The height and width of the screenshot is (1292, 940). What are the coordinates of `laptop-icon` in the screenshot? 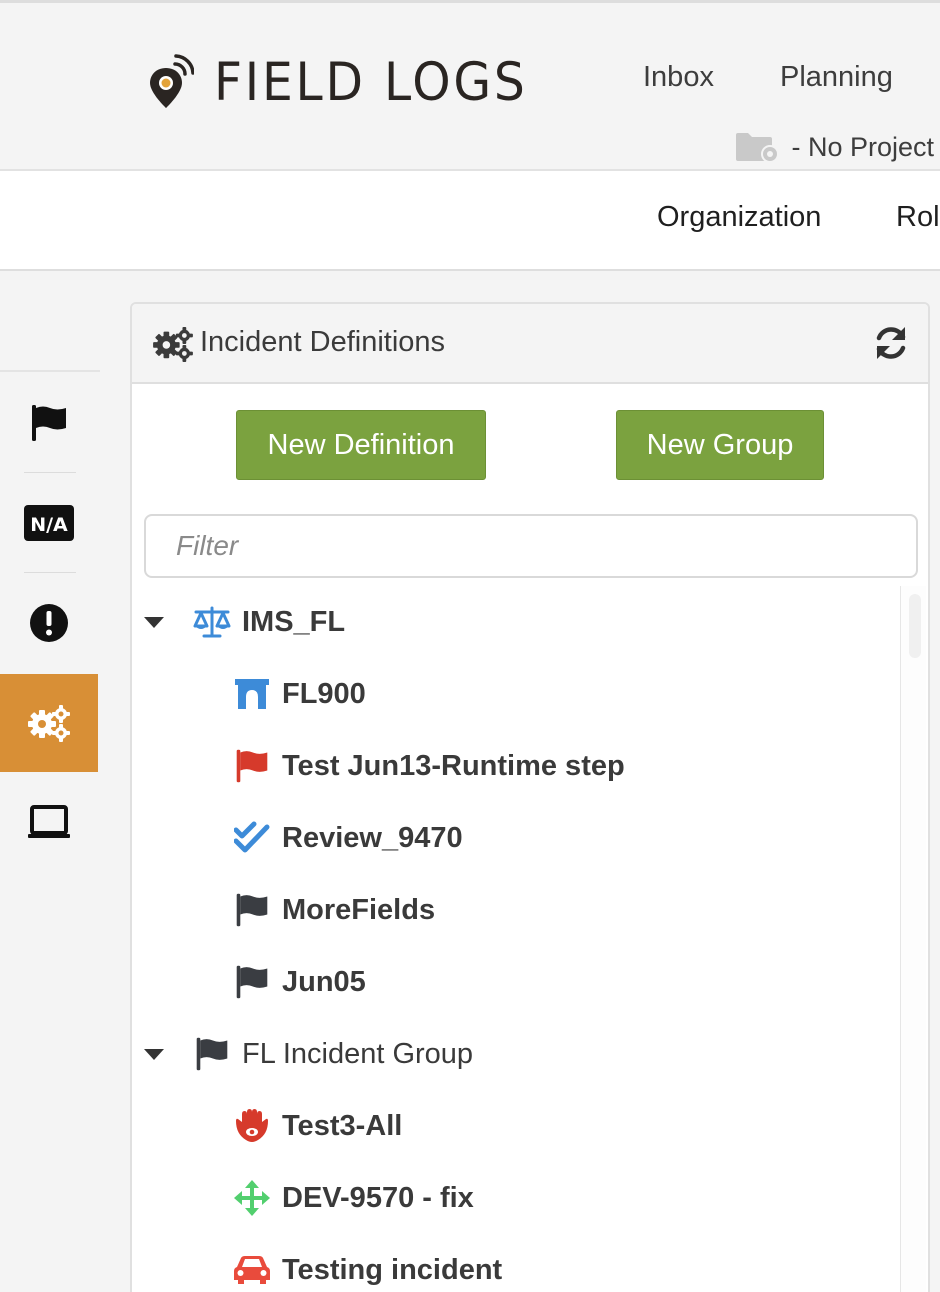 It's located at (49, 821).